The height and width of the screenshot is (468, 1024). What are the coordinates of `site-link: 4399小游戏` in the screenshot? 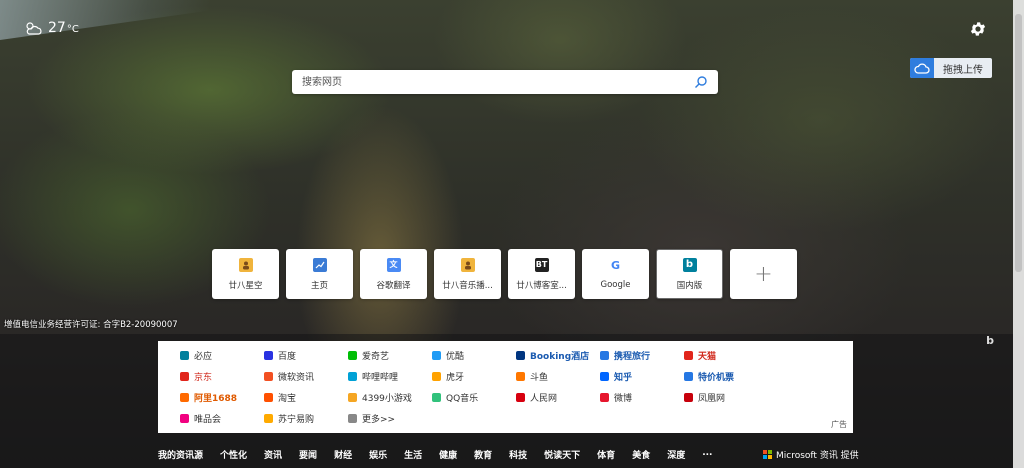 It's located at (390, 397).